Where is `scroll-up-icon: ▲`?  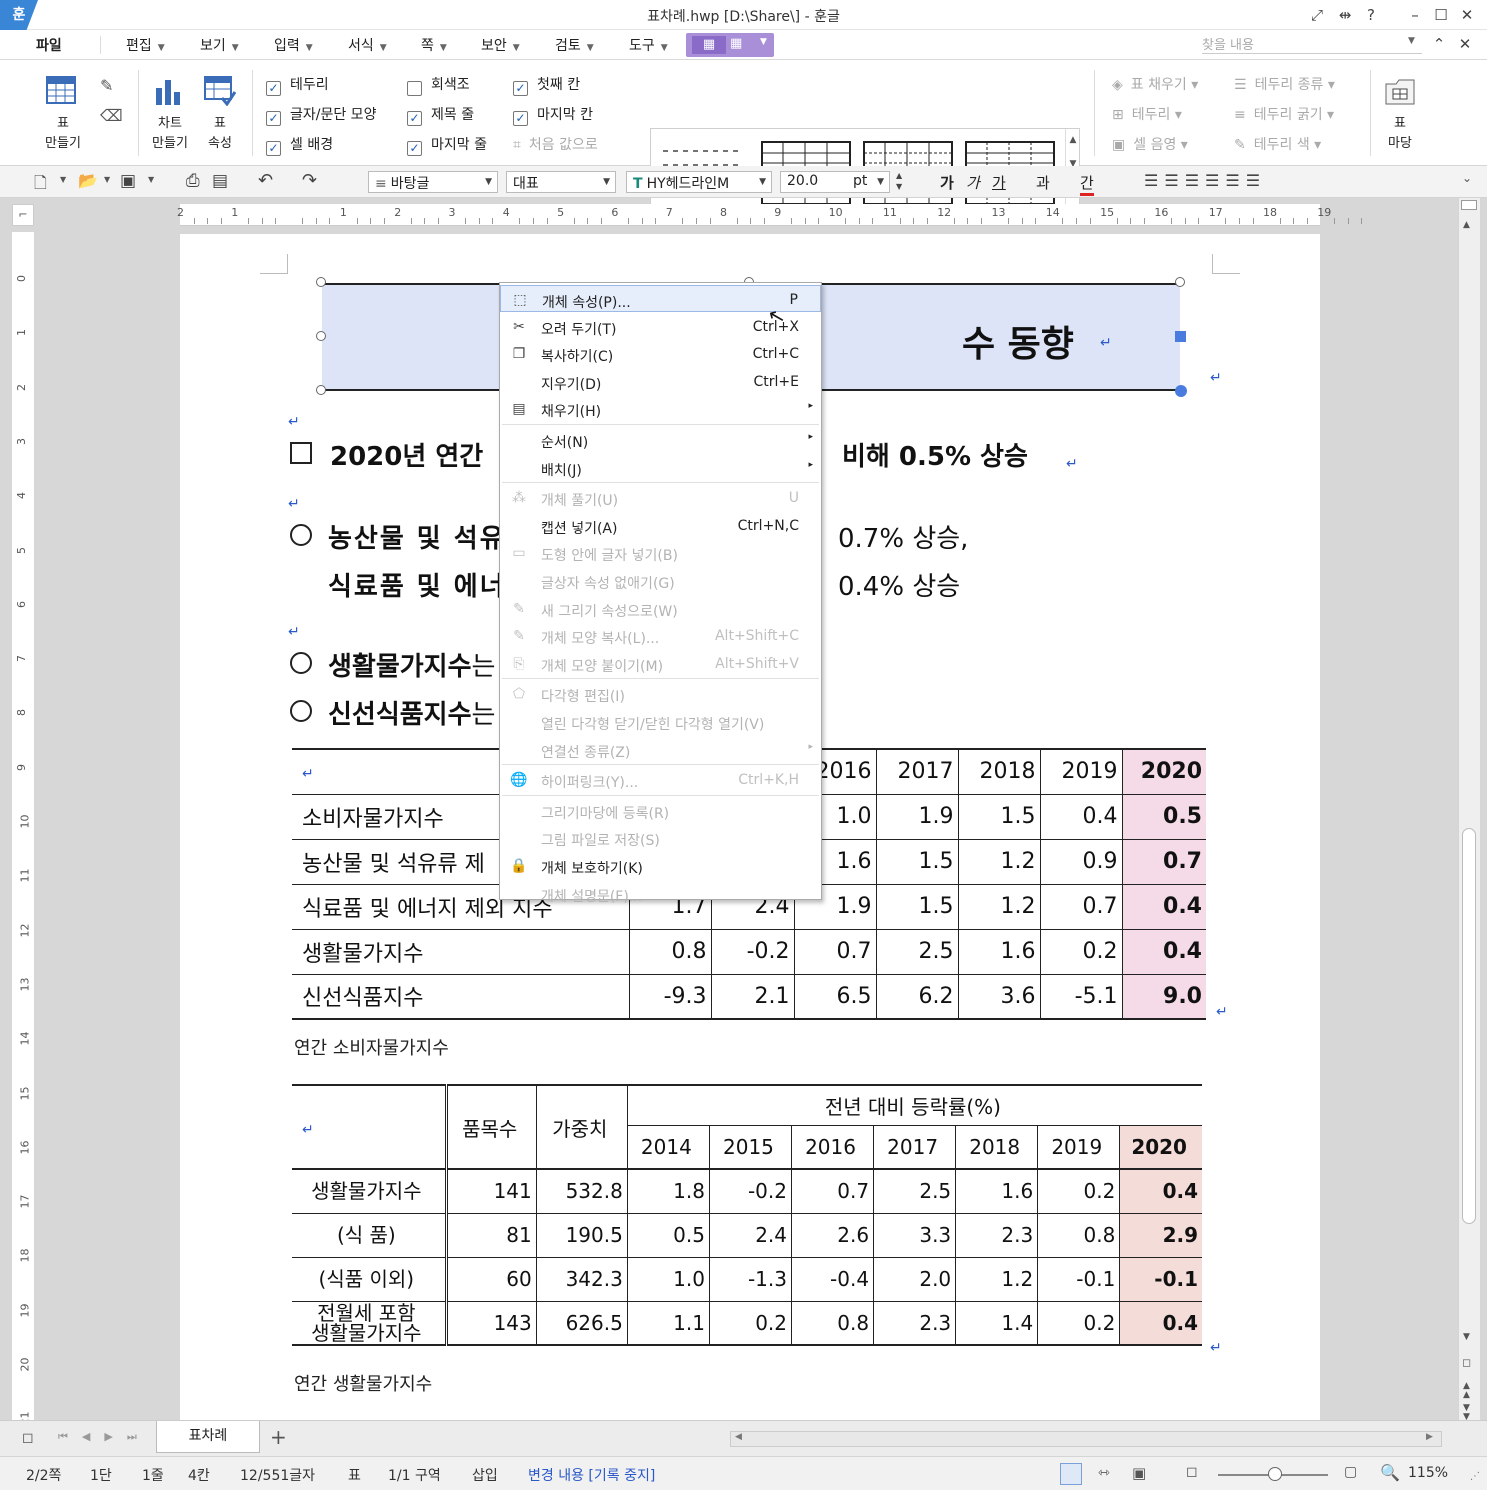
scroll-up-icon: ▲ is located at coordinates (1466, 225).